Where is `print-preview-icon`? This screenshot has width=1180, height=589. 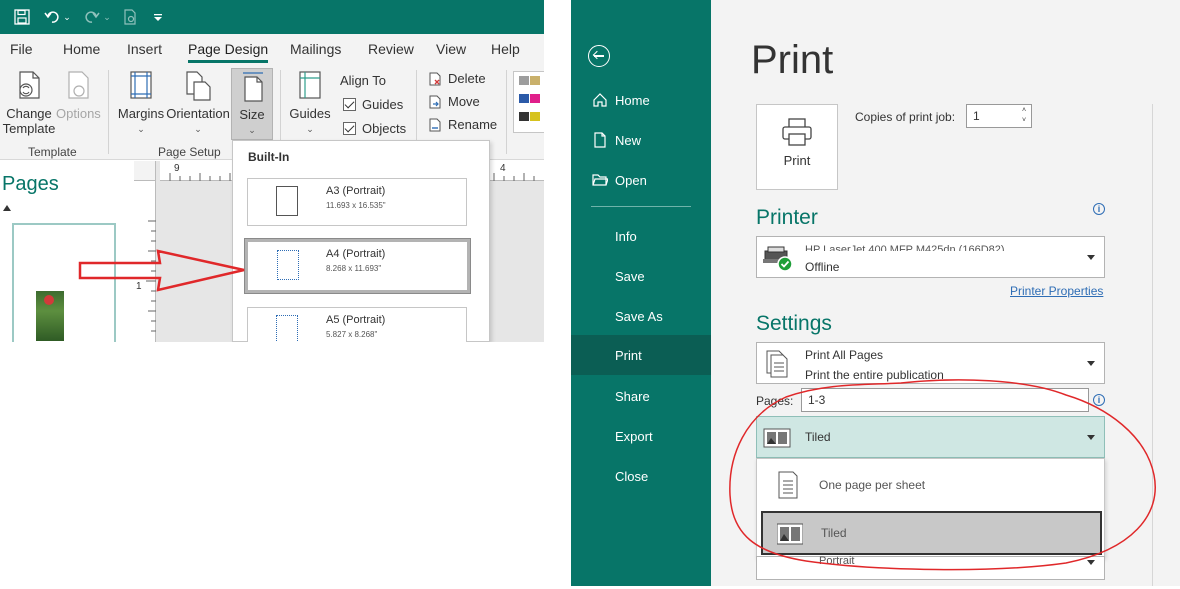
print-preview-icon is located at coordinates (130, 17).